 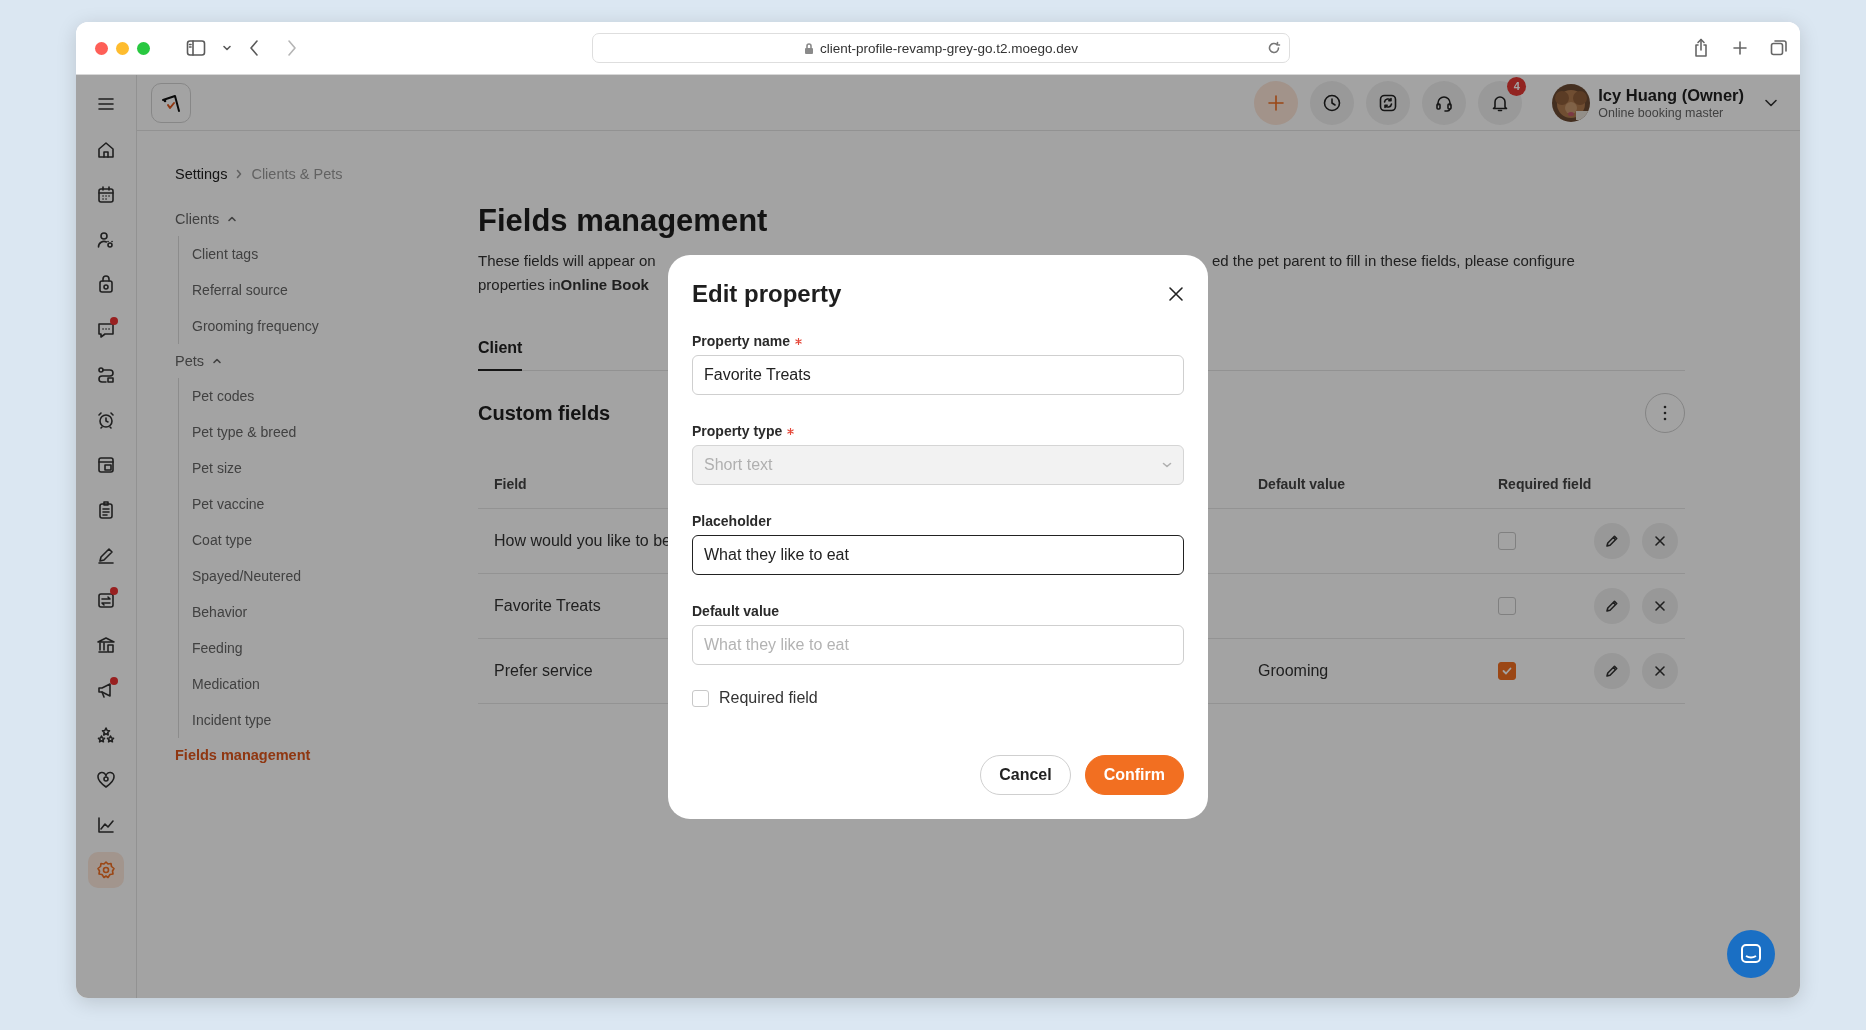 I want to click on section-title: Custom fields, so click(x=544, y=413).